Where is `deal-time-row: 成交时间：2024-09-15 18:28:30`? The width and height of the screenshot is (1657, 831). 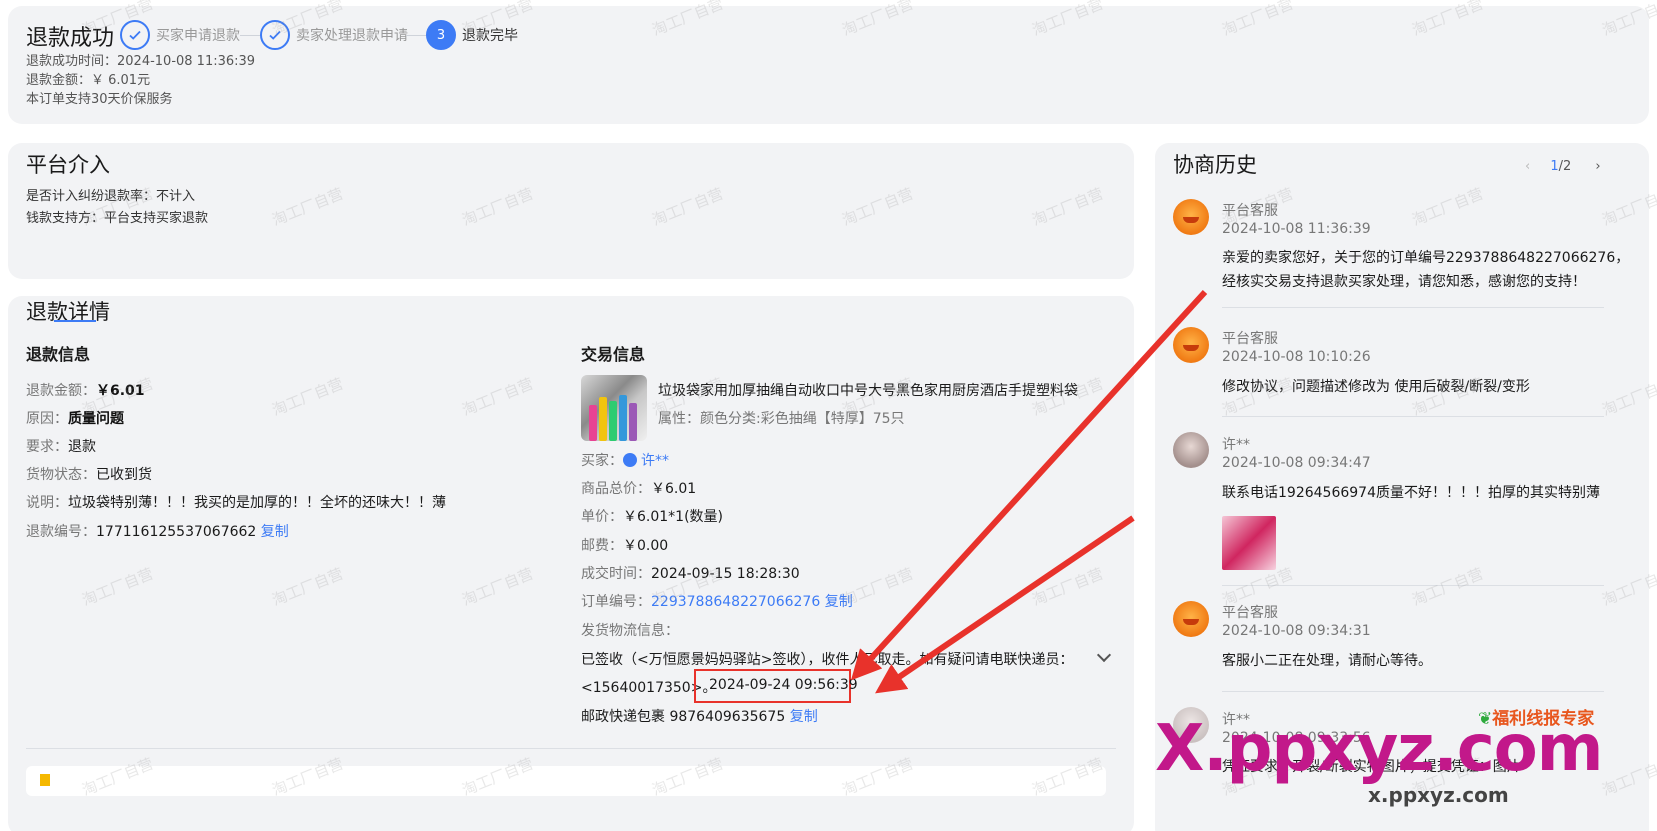
deal-time-row: 成交时间：2024-09-15 18:28:30 is located at coordinates (690, 574).